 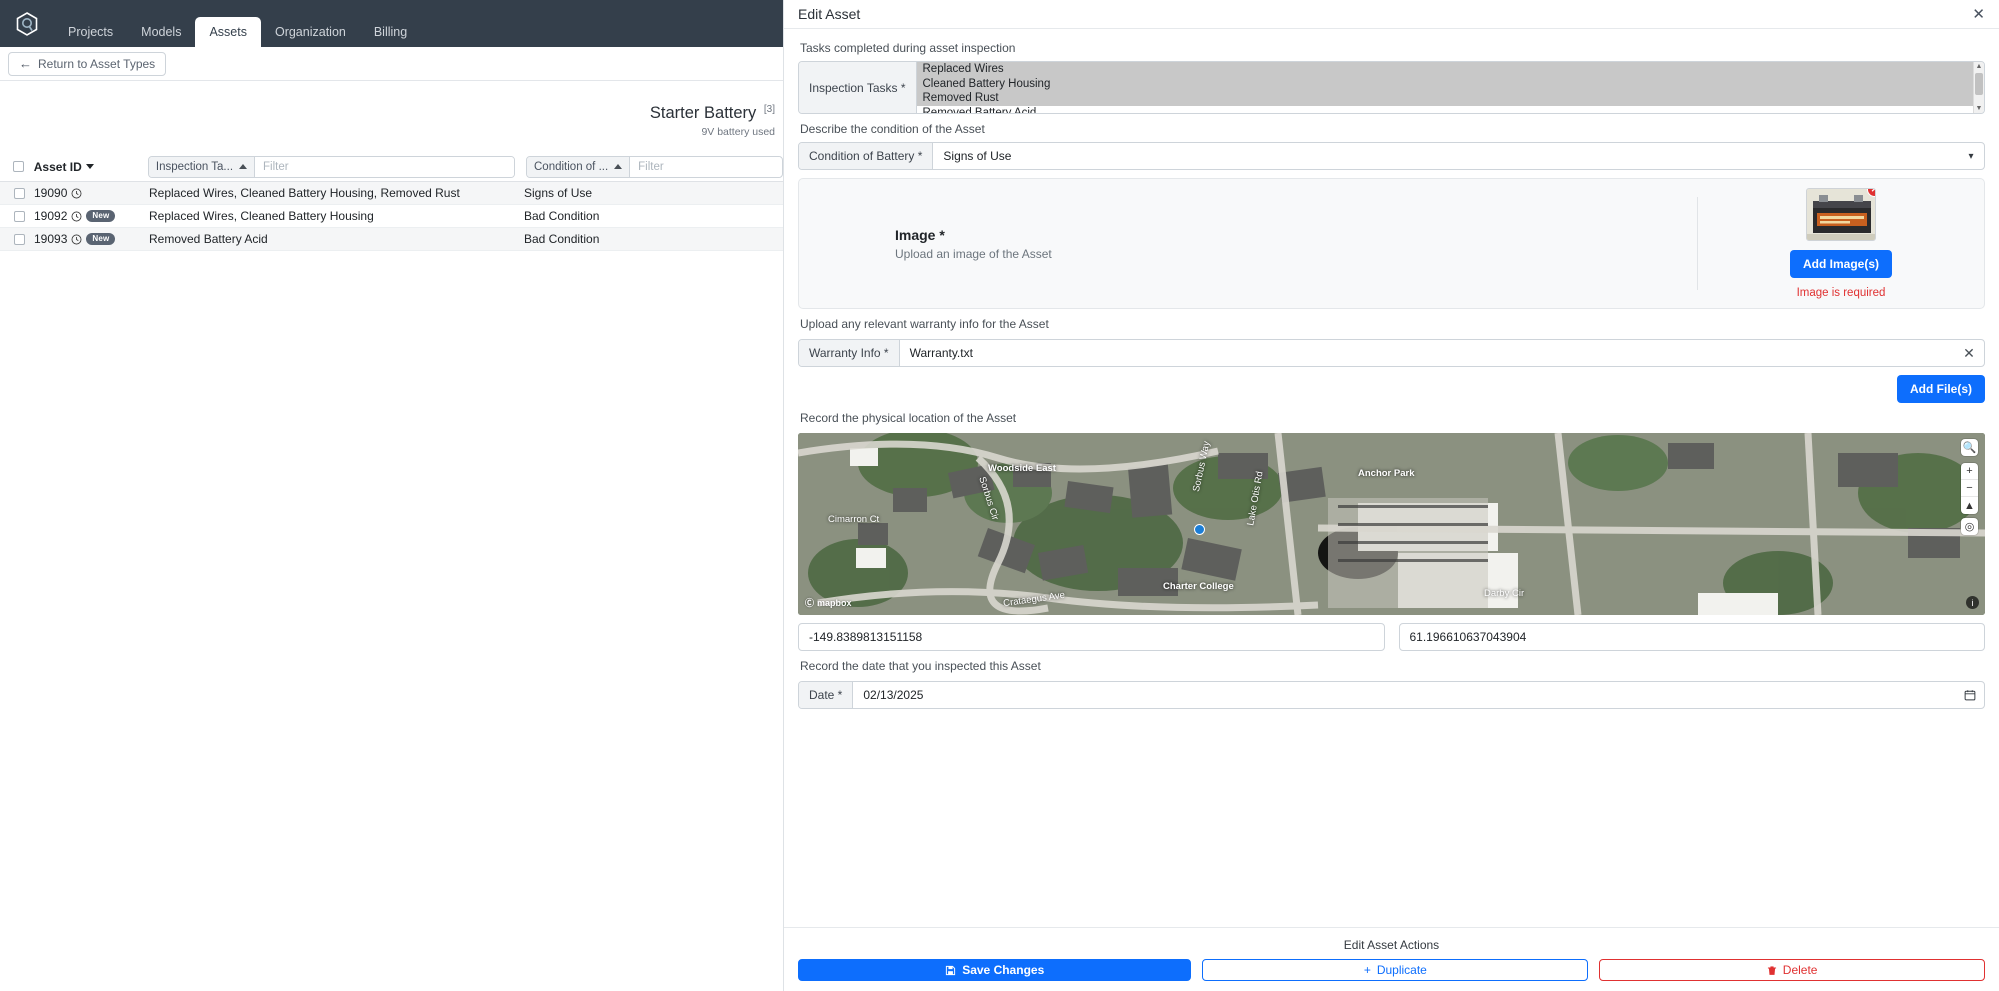 What do you see at coordinates (1022, 468) in the screenshot?
I see `map-label-woodside-east: Woodside East` at bounding box center [1022, 468].